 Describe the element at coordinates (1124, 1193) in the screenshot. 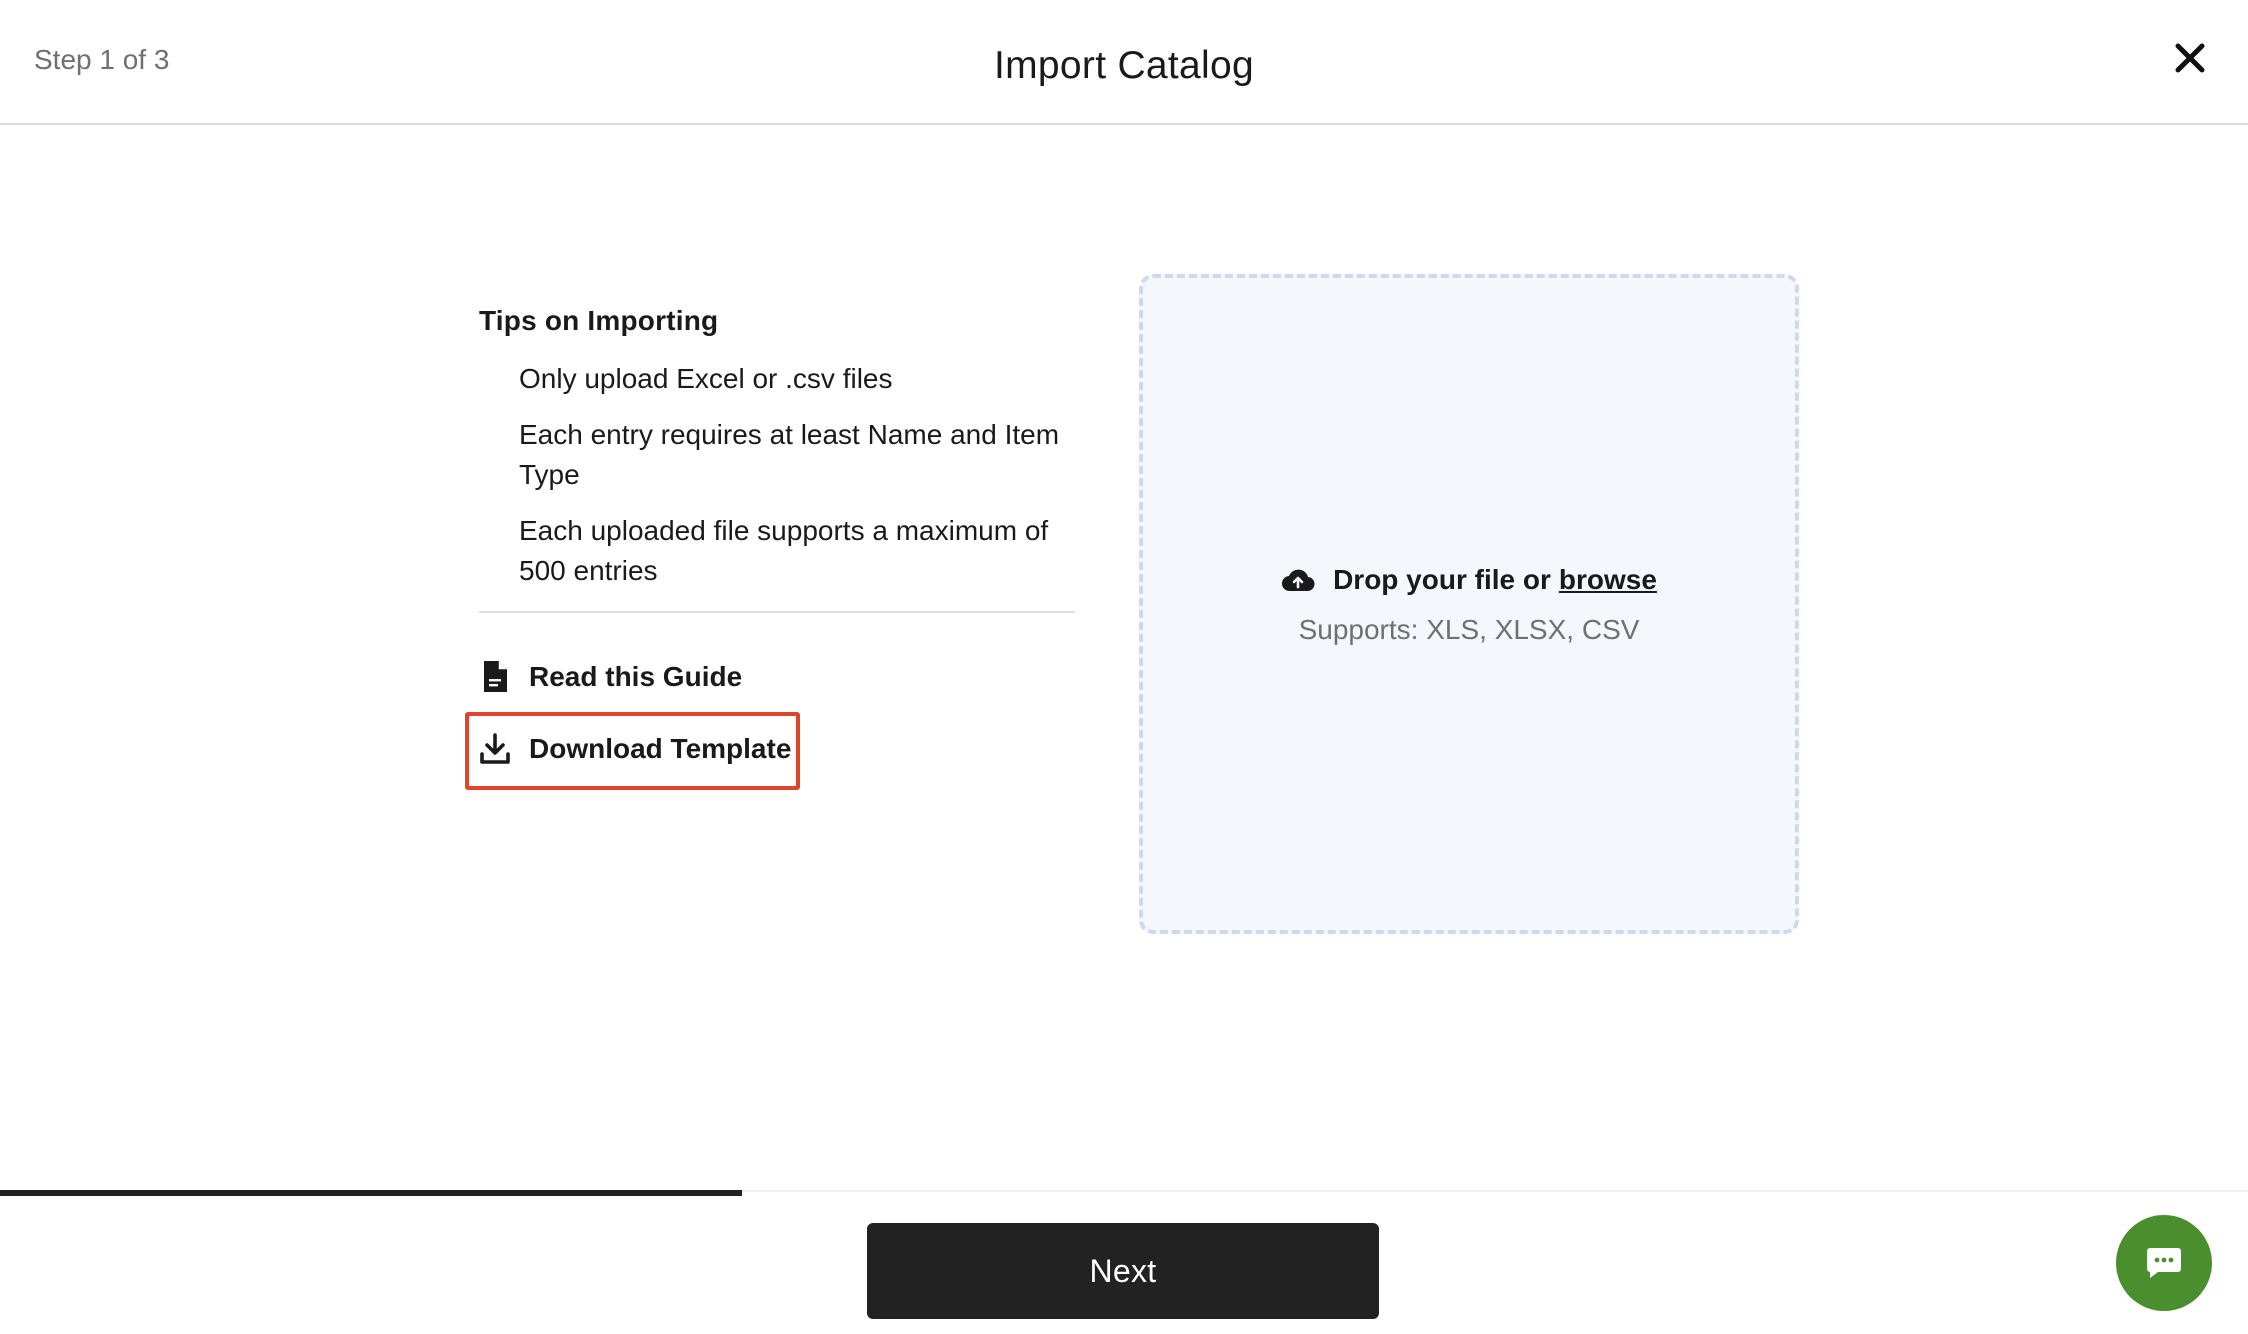

I see `step-progress-bar` at that location.